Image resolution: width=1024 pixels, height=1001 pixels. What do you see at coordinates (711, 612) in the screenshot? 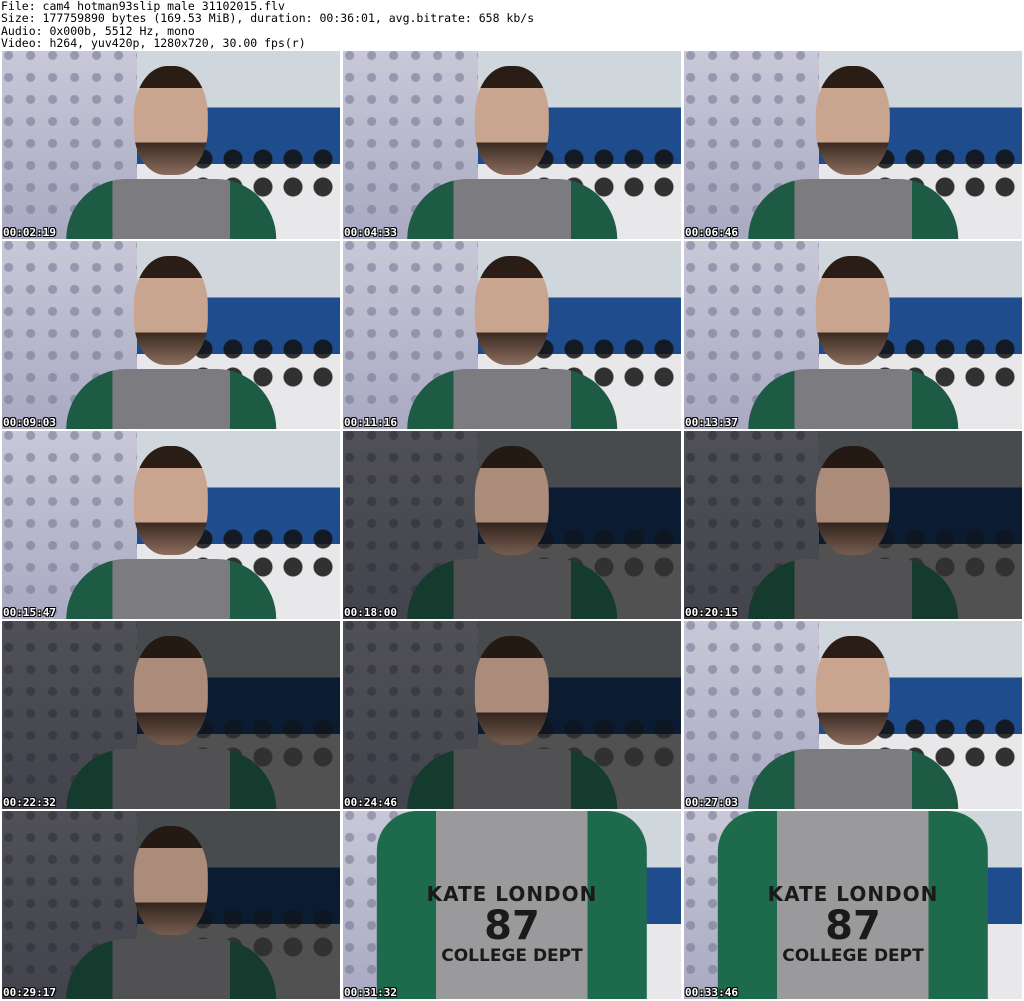
I see `thumbnail-timestamp: 00:20:15` at bounding box center [711, 612].